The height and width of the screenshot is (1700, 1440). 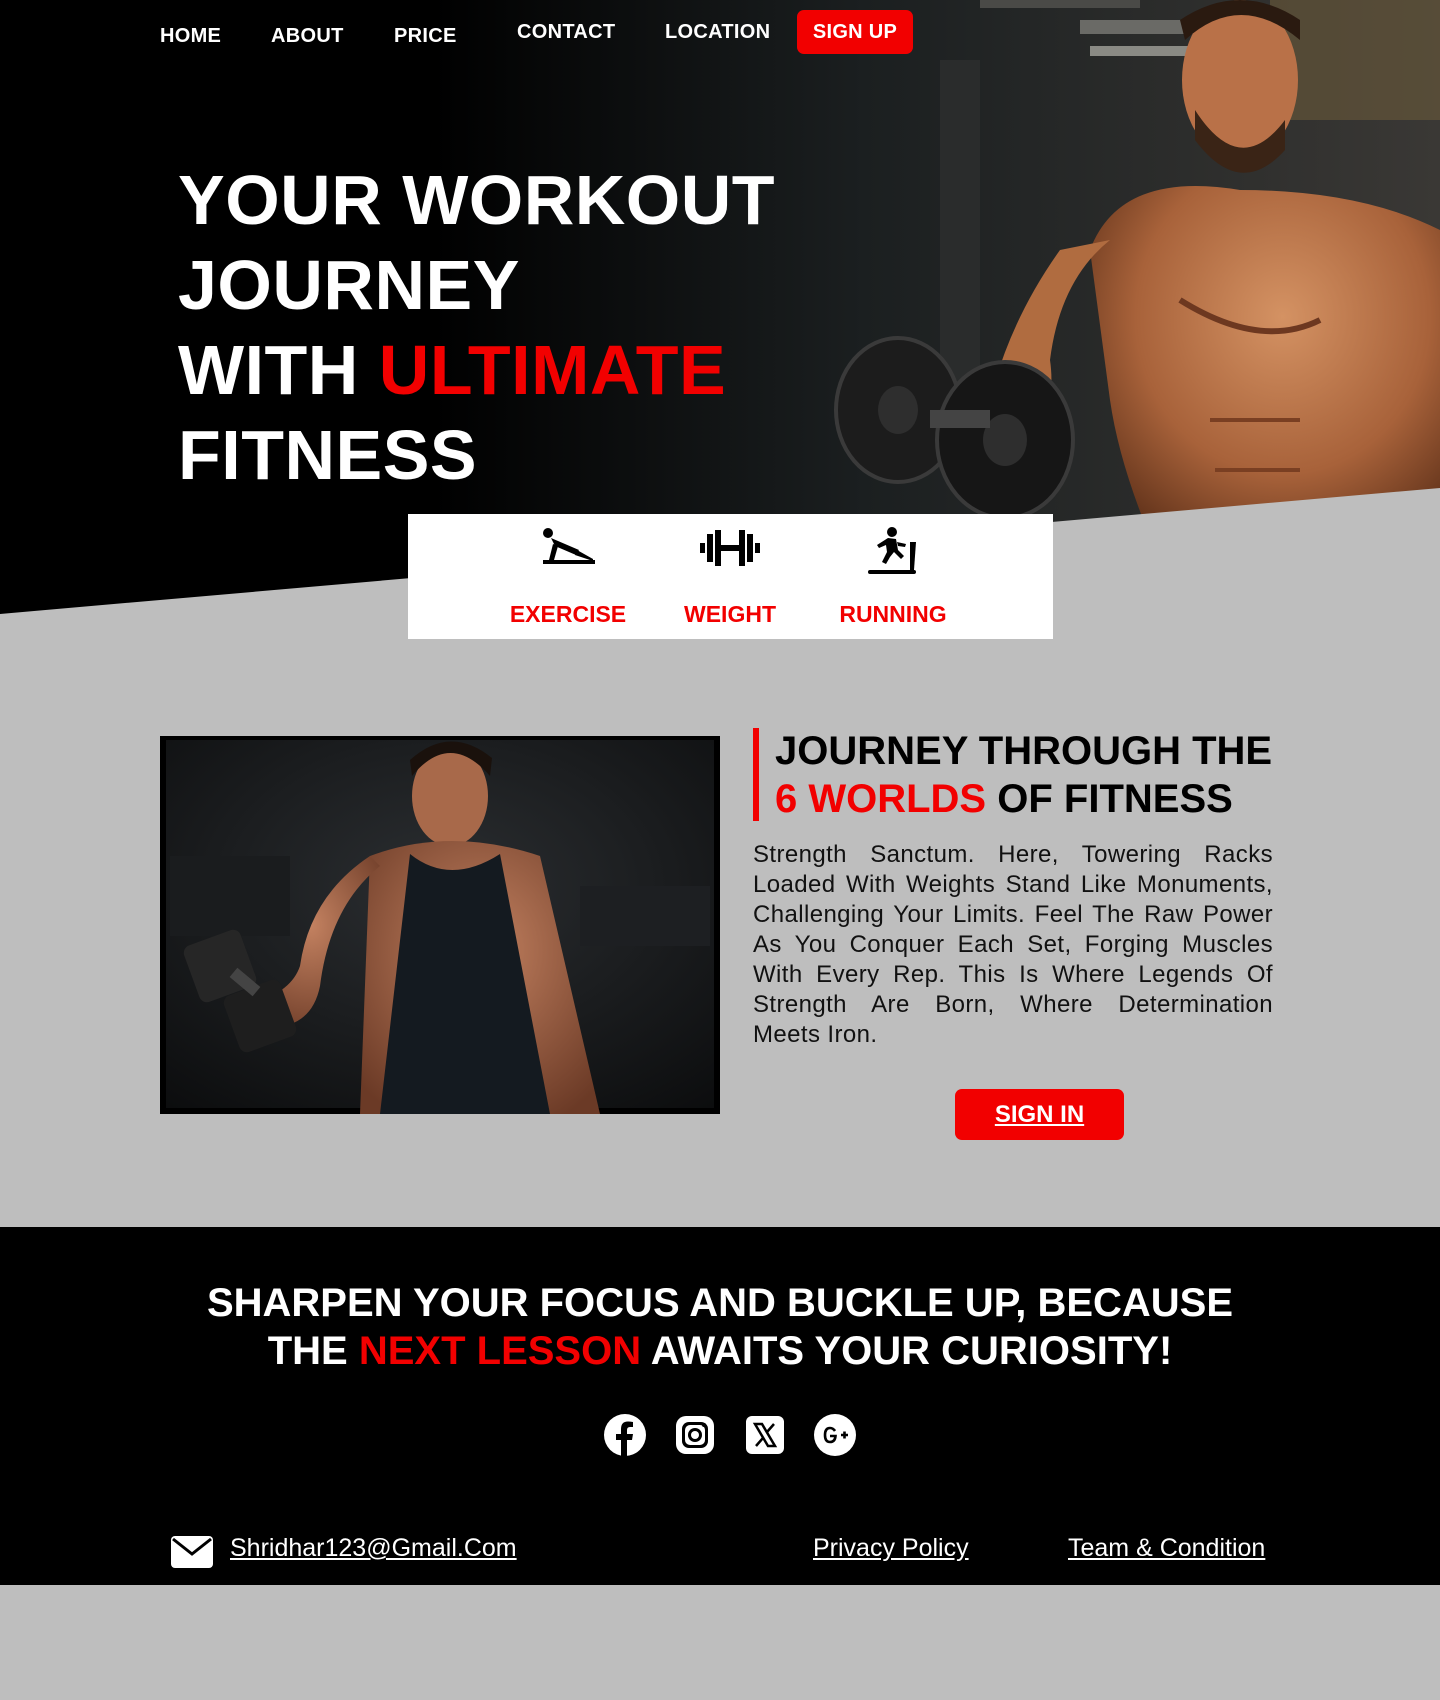 What do you see at coordinates (1039, 1114) in the screenshot?
I see `sign-in-button: SIGN IN` at bounding box center [1039, 1114].